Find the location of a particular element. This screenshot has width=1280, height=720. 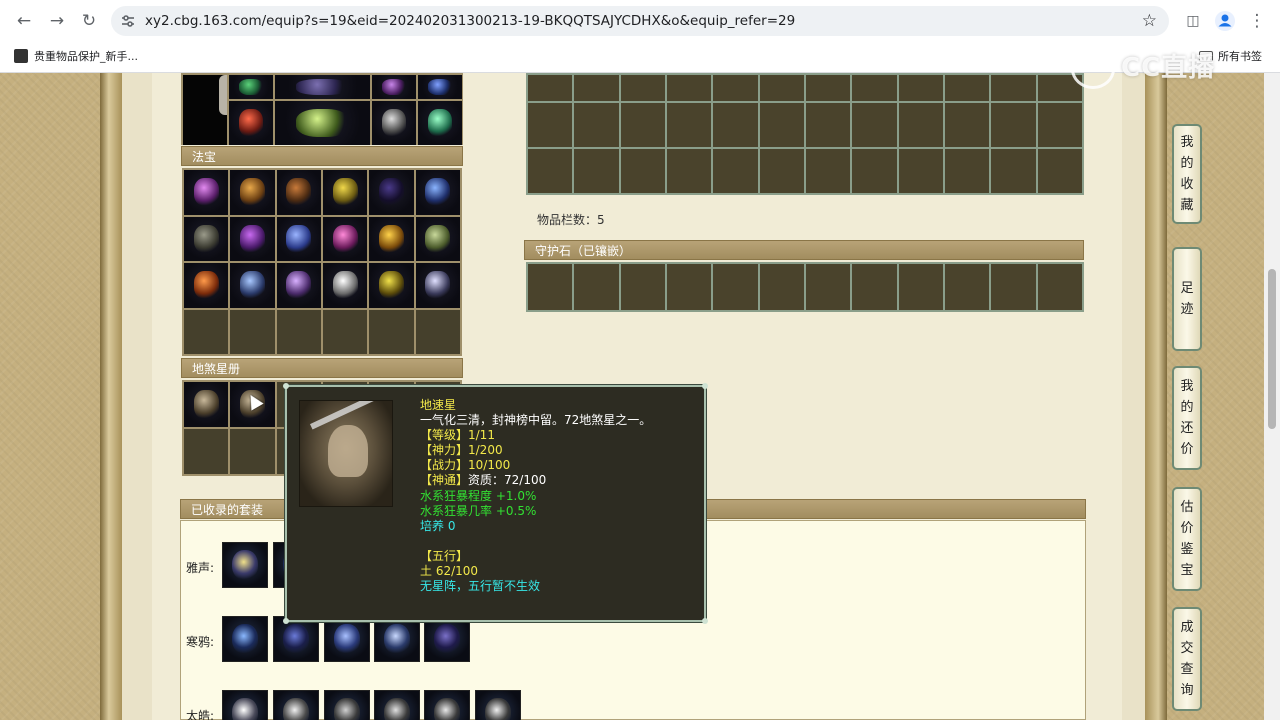

star-stat: 水系狂暴程度 +1.0% is located at coordinates (478, 495).